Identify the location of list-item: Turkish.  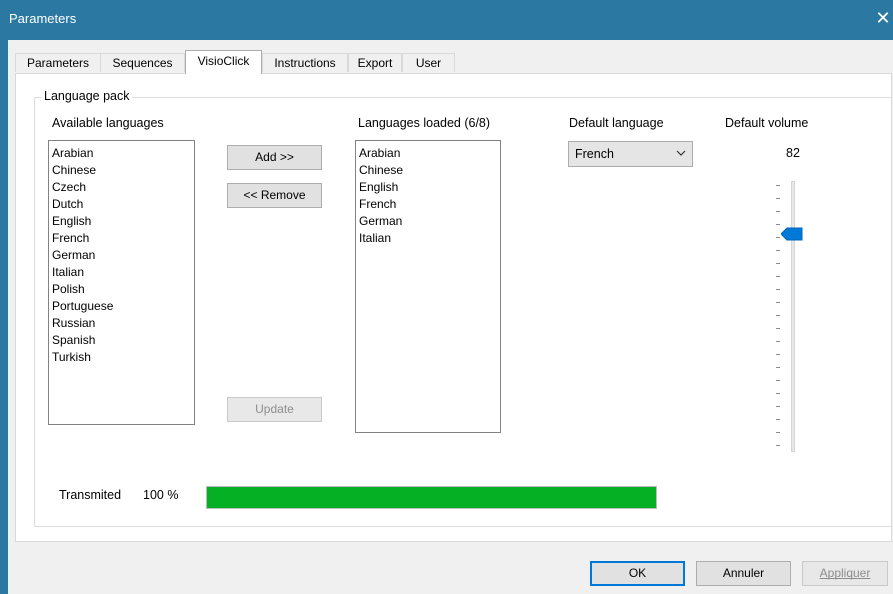
(123, 357).